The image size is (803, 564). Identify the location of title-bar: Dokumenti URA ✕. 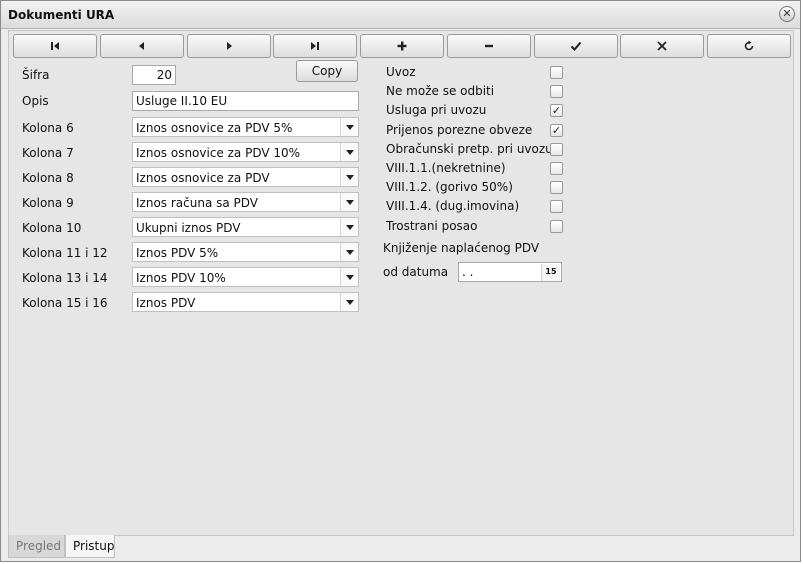
(400, 15).